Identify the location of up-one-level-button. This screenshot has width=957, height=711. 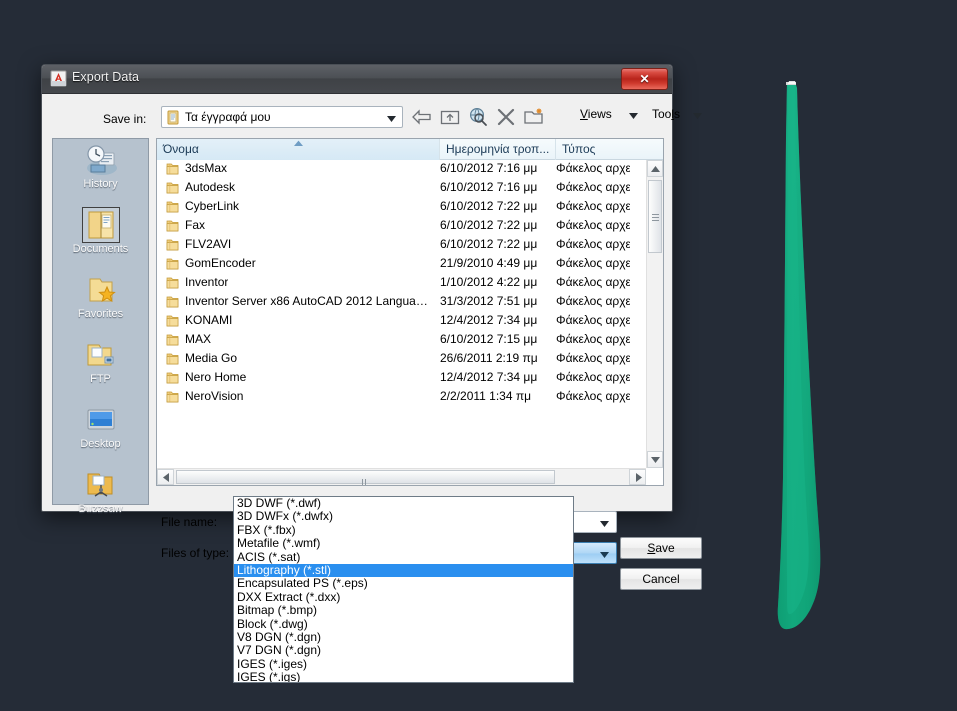
(450, 117).